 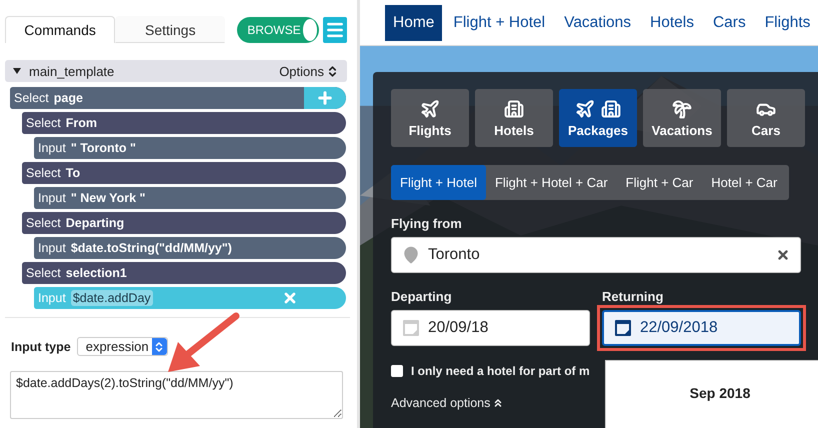 I want to click on step-row: Input " Toronto ", so click(x=190, y=148).